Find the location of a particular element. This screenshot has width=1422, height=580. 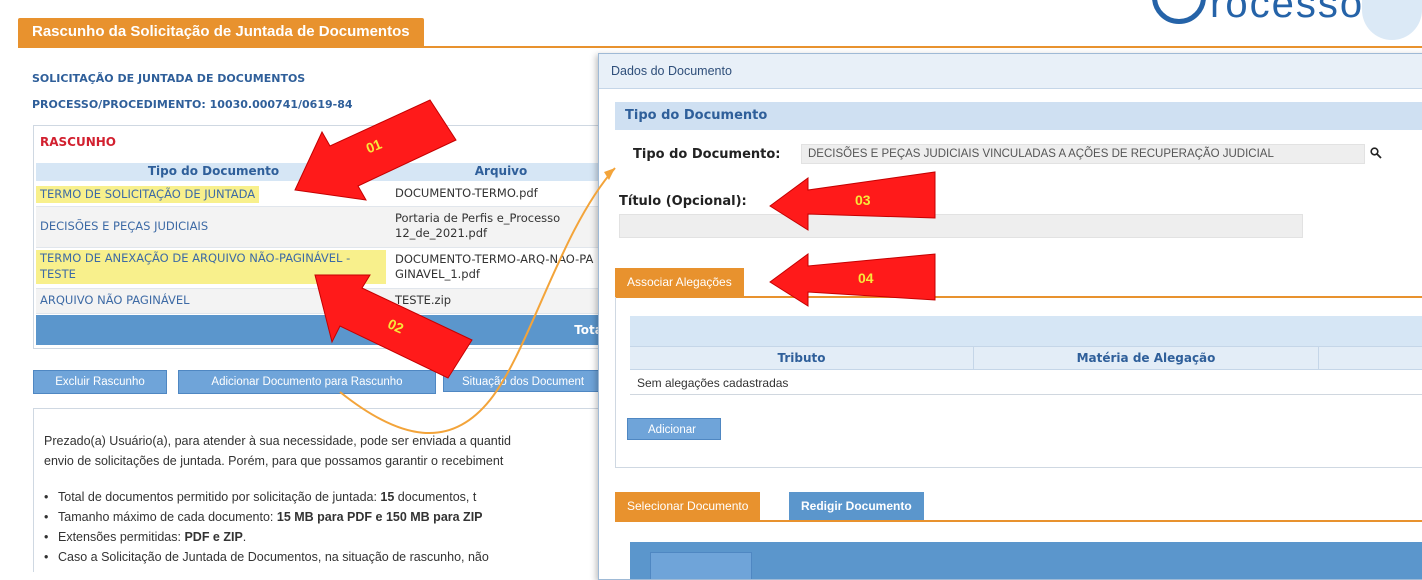

tipo-label: Tipo do Documento: is located at coordinates (707, 154).